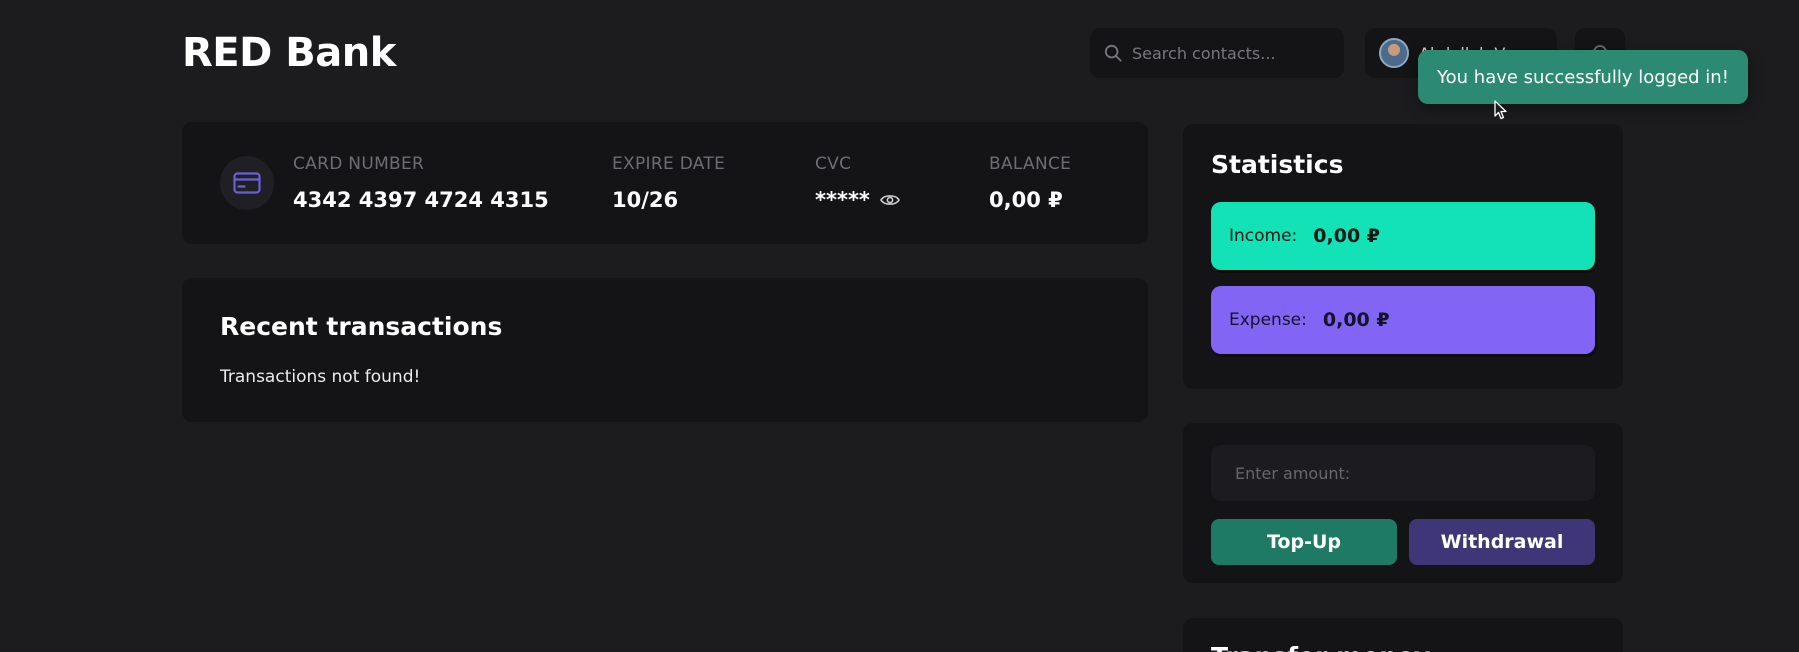  I want to click on expense-value: 0,00 ₽, so click(1356, 320).